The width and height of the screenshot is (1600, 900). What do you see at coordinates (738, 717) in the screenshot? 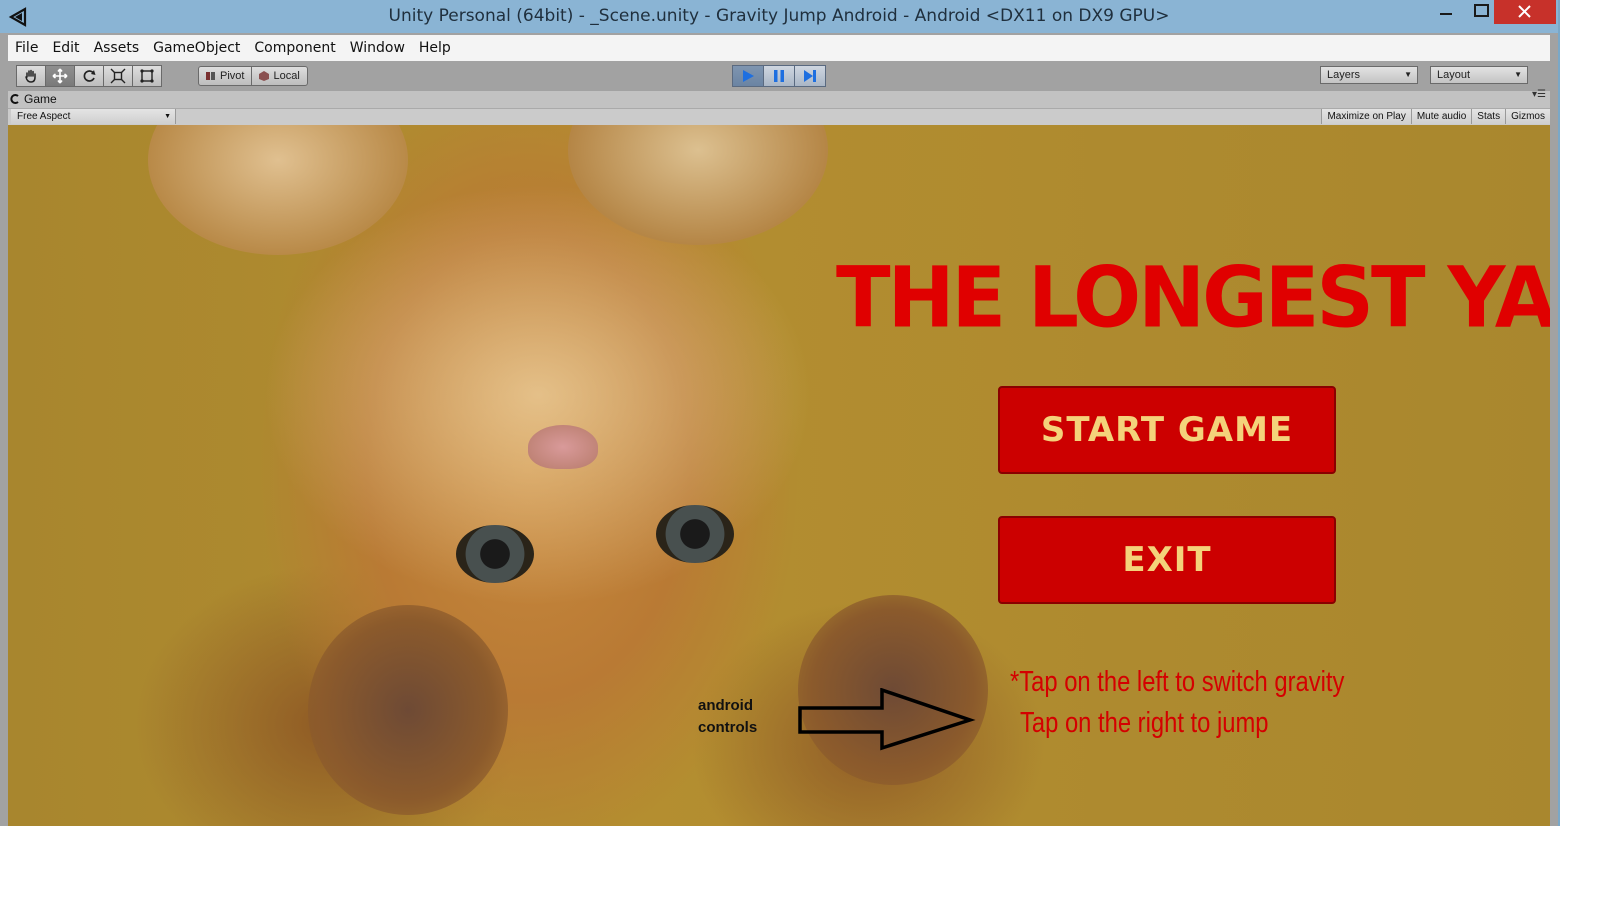
I see `android-controls-label: android controls` at bounding box center [738, 717].